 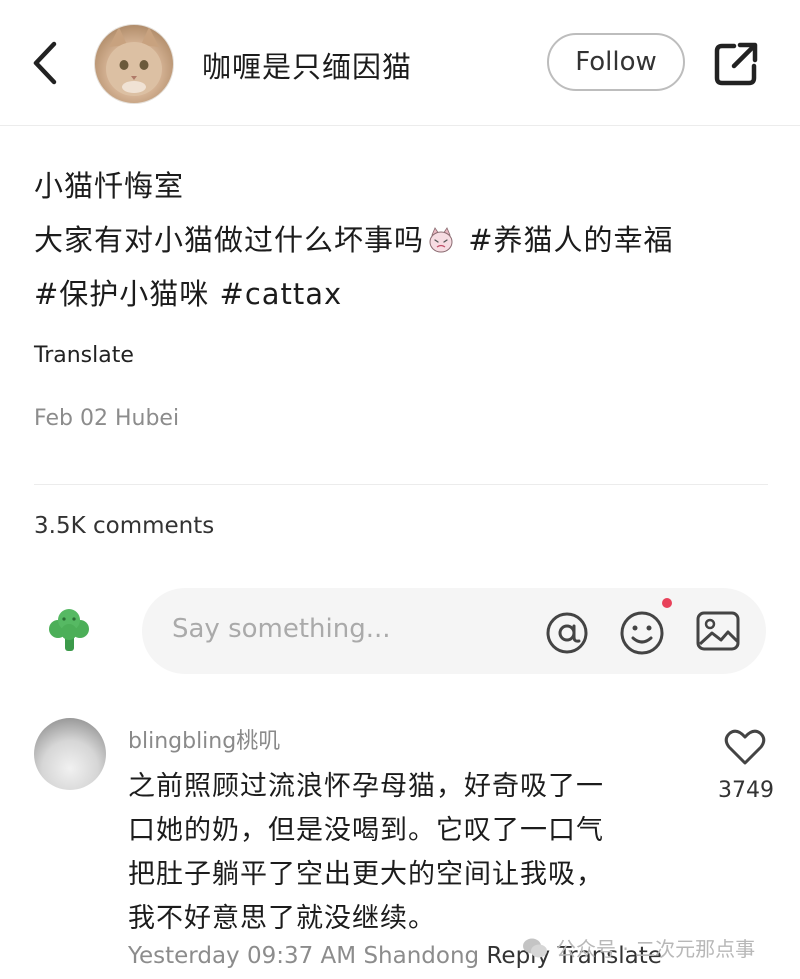 I want to click on comment-line: 口她的奶，但是没喝到。它叹了一口气, so click(x=366, y=830).